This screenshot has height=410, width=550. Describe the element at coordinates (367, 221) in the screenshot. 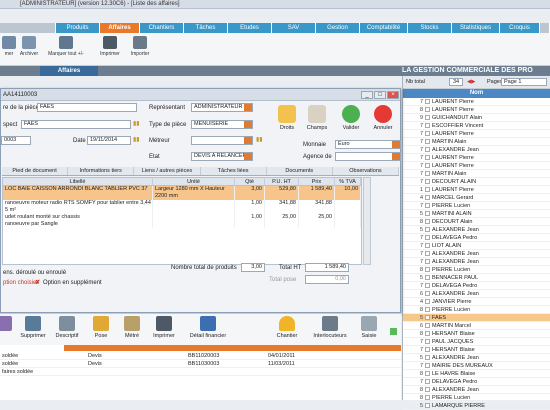

I see `grid-scrollbar` at that location.